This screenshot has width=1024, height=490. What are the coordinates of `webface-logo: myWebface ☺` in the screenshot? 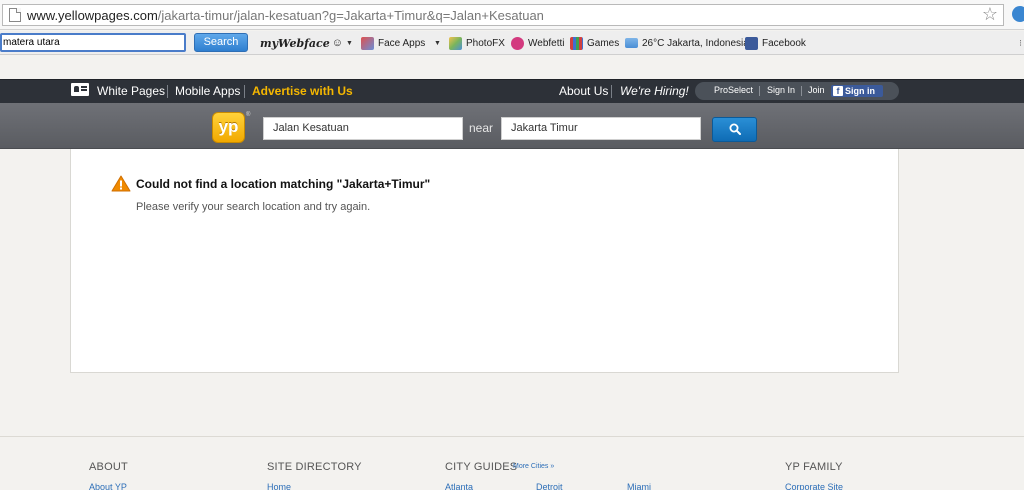 It's located at (301, 43).